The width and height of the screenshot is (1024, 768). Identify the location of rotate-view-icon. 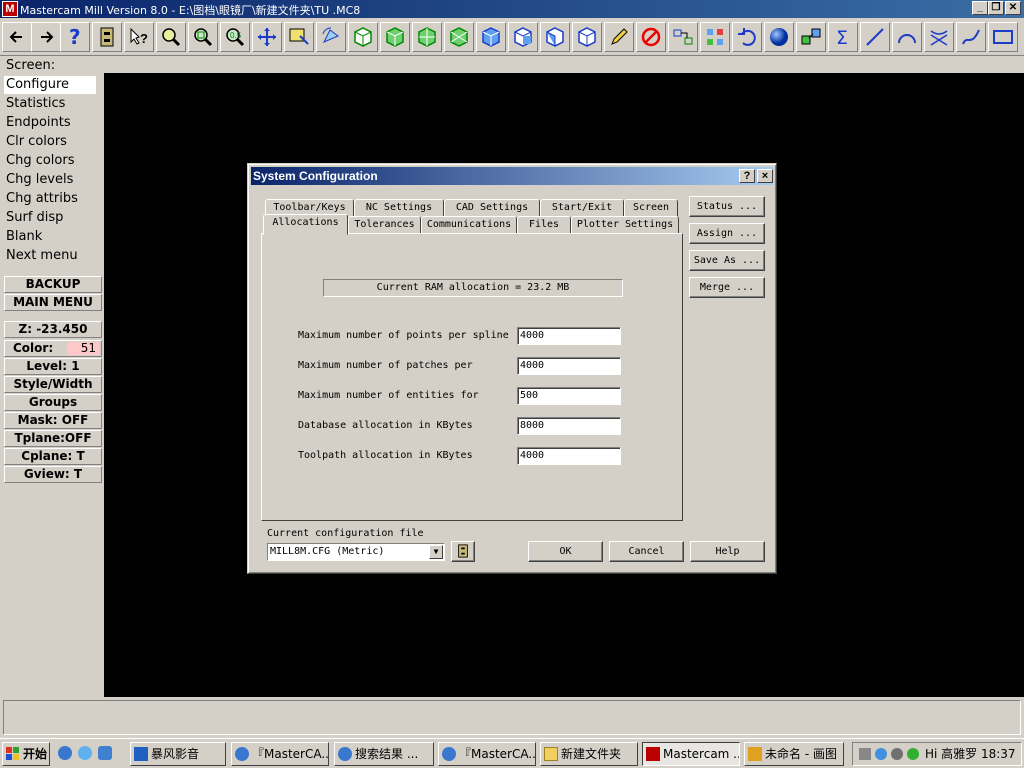
(331, 37).